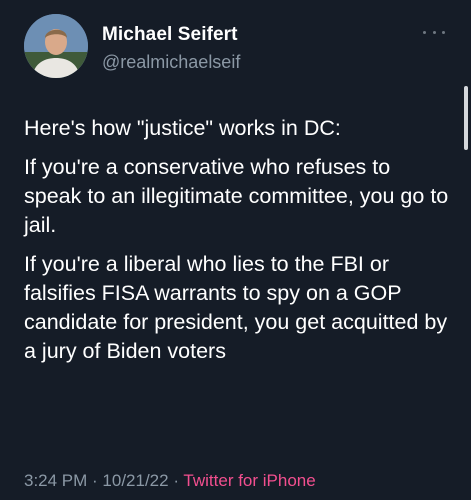 The width and height of the screenshot is (471, 500). I want to click on author-handle: @realmichaelseif, so click(171, 62).